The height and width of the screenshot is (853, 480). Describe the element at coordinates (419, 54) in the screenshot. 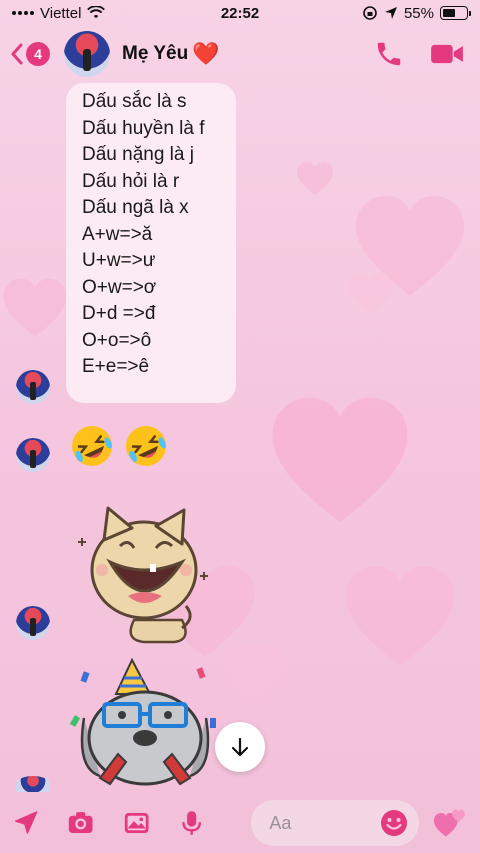

I see `header-actions` at that location.